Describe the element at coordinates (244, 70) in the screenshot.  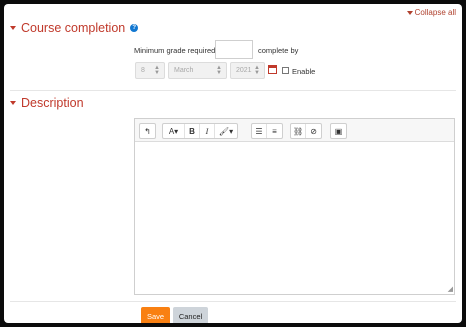
I see `year-value: 2021` at that location.